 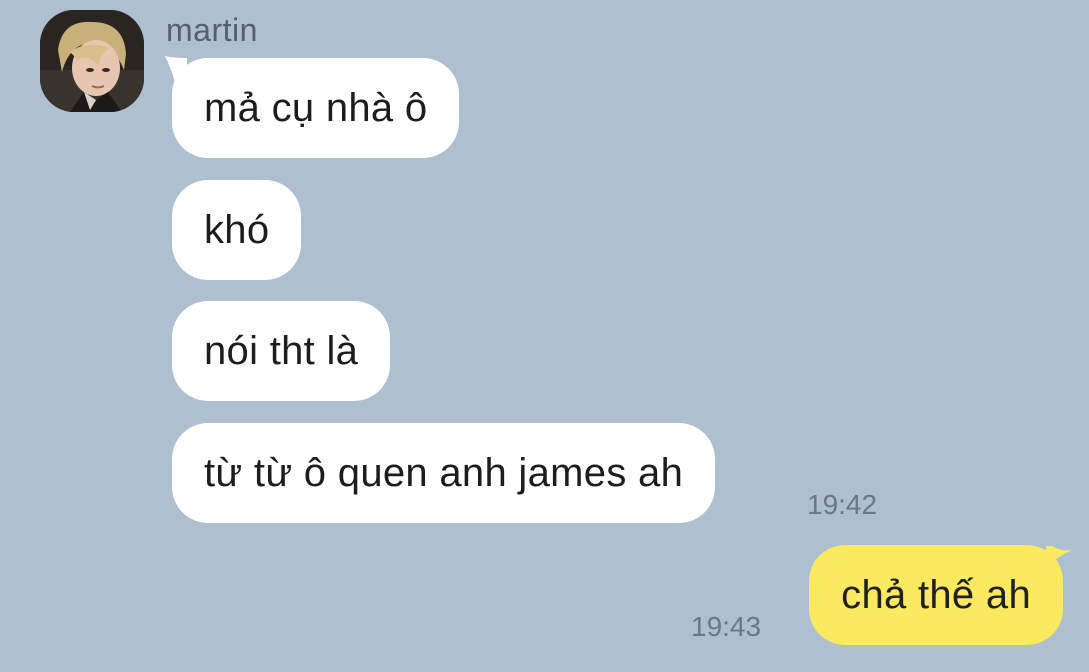 I want to click on outgoing-bubble-tail, so click(x=1060, y=557).